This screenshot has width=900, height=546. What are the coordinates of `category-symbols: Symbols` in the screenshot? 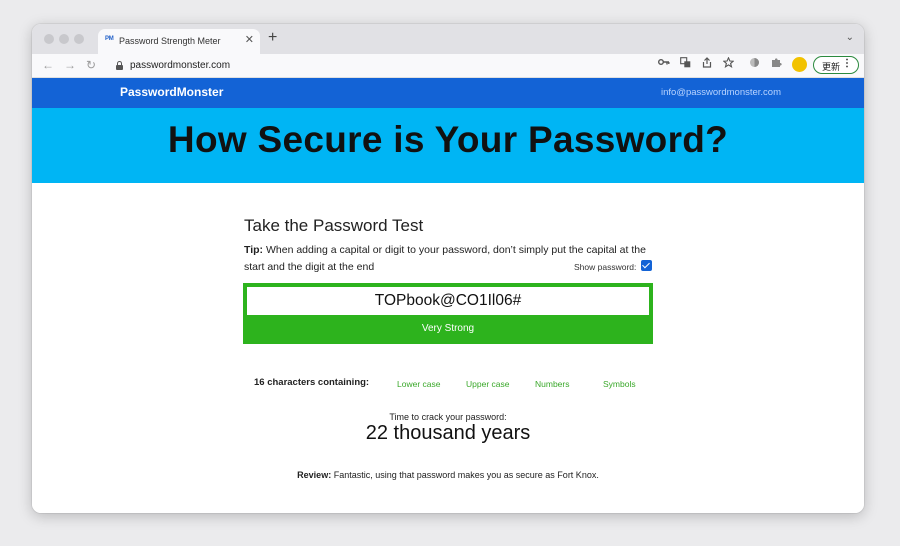 It's located at (619, 384).